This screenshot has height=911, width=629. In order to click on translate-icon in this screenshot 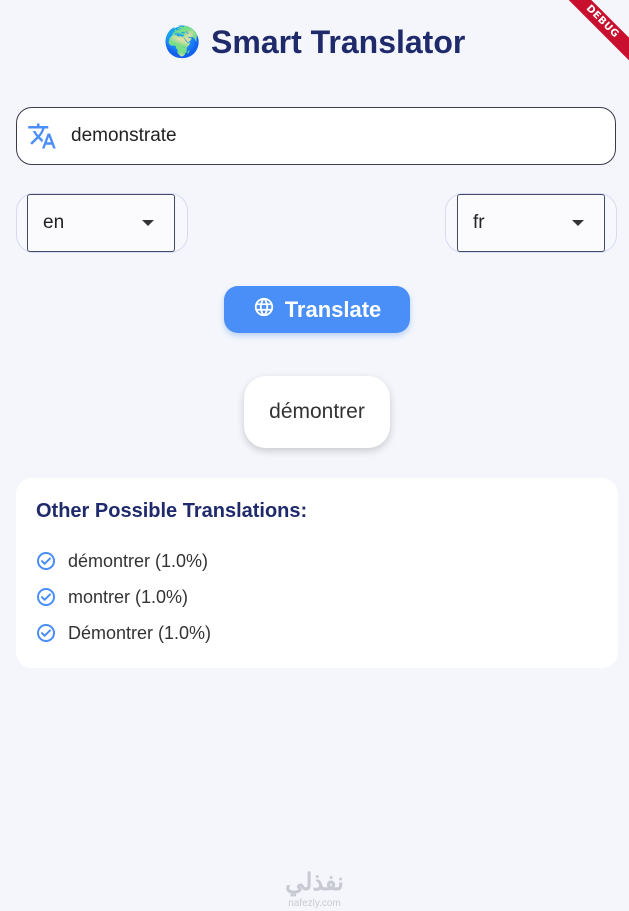, I will do `click(42, 136)`.